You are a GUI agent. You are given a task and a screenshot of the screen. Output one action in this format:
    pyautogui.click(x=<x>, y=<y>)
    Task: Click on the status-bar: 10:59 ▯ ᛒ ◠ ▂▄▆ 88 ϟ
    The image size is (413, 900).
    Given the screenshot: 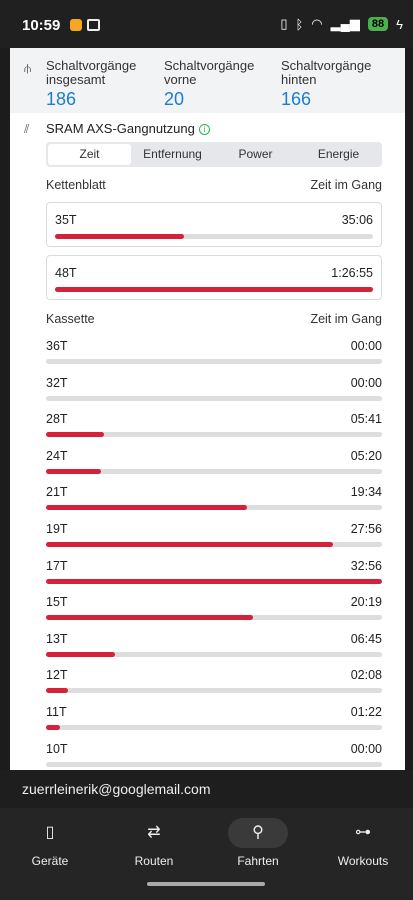 What is the action you would take?
    pyautogui.click(x=206, y=24)
    